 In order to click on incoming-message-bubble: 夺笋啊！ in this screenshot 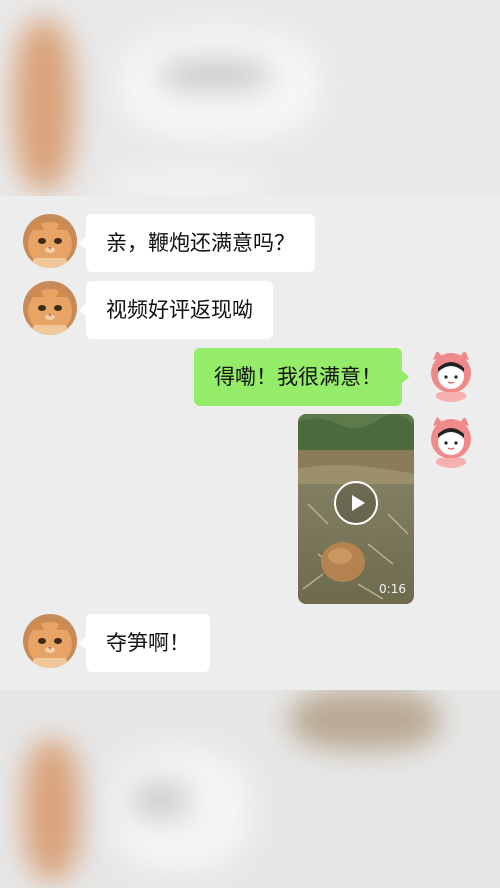, I will do `click(144, 643)`.